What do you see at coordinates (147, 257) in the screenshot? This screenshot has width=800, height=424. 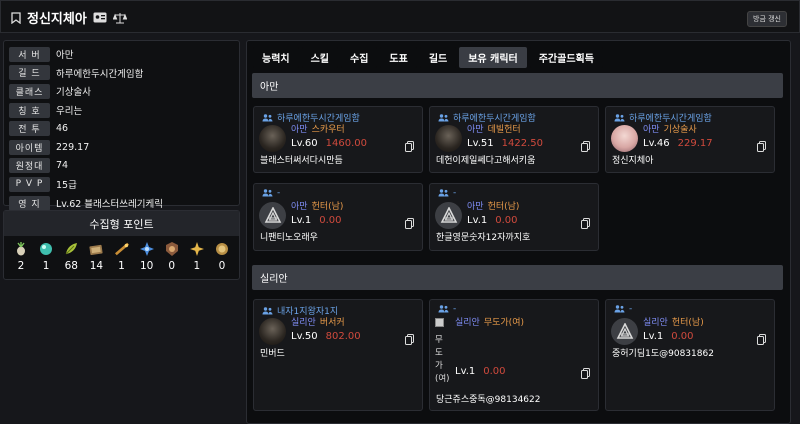 I see `collection-item: 10` at bounding box center [147, 257].